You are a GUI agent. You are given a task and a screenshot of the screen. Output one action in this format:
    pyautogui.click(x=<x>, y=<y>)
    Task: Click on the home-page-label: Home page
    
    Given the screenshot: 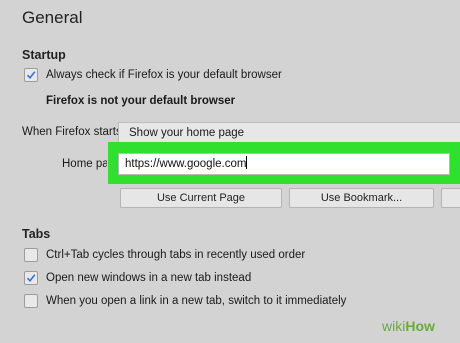 What is the action you would take?
    pyautogui.click(x=84, y=164)
    